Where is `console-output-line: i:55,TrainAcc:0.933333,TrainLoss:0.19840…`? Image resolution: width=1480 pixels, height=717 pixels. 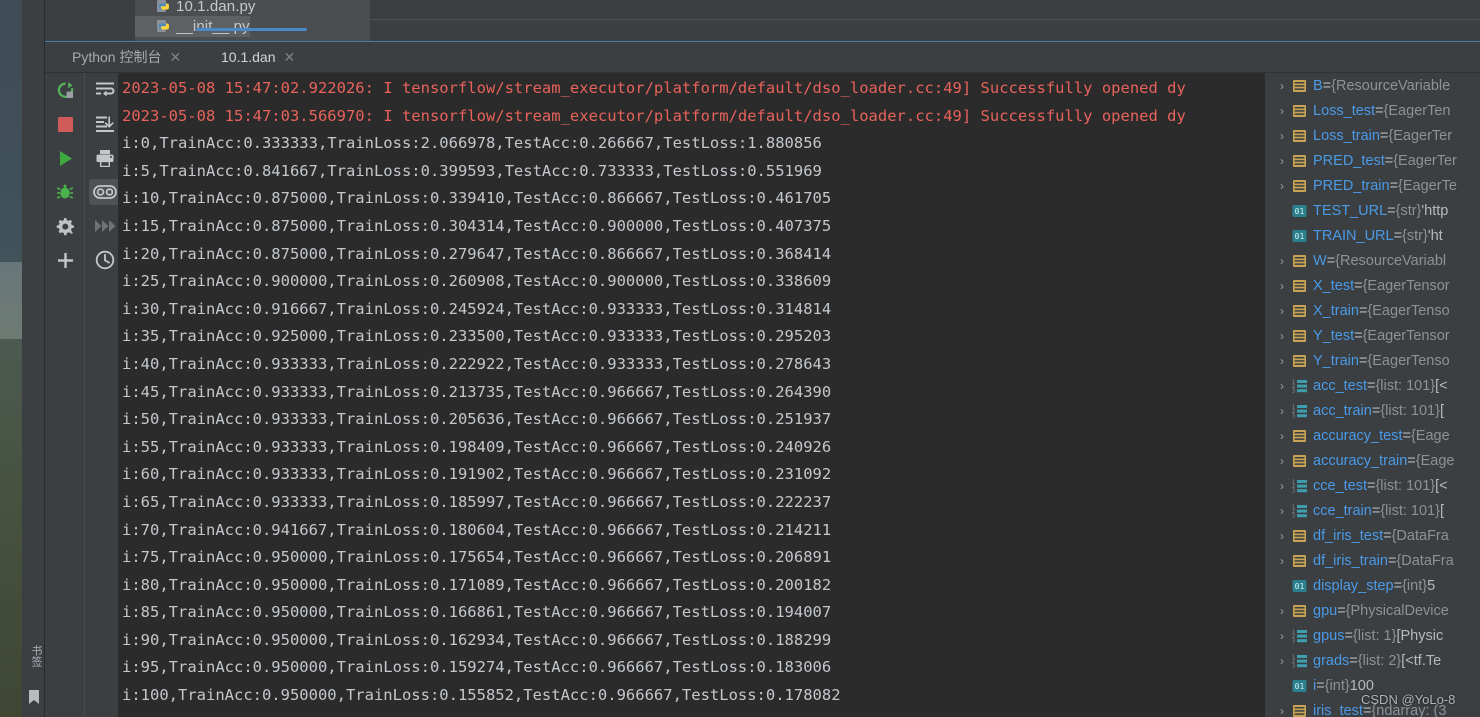 console-output-line: i:55,TrainAcc:0.933333,TrainLoss:0.19840… is located at coordinates (477, 446).